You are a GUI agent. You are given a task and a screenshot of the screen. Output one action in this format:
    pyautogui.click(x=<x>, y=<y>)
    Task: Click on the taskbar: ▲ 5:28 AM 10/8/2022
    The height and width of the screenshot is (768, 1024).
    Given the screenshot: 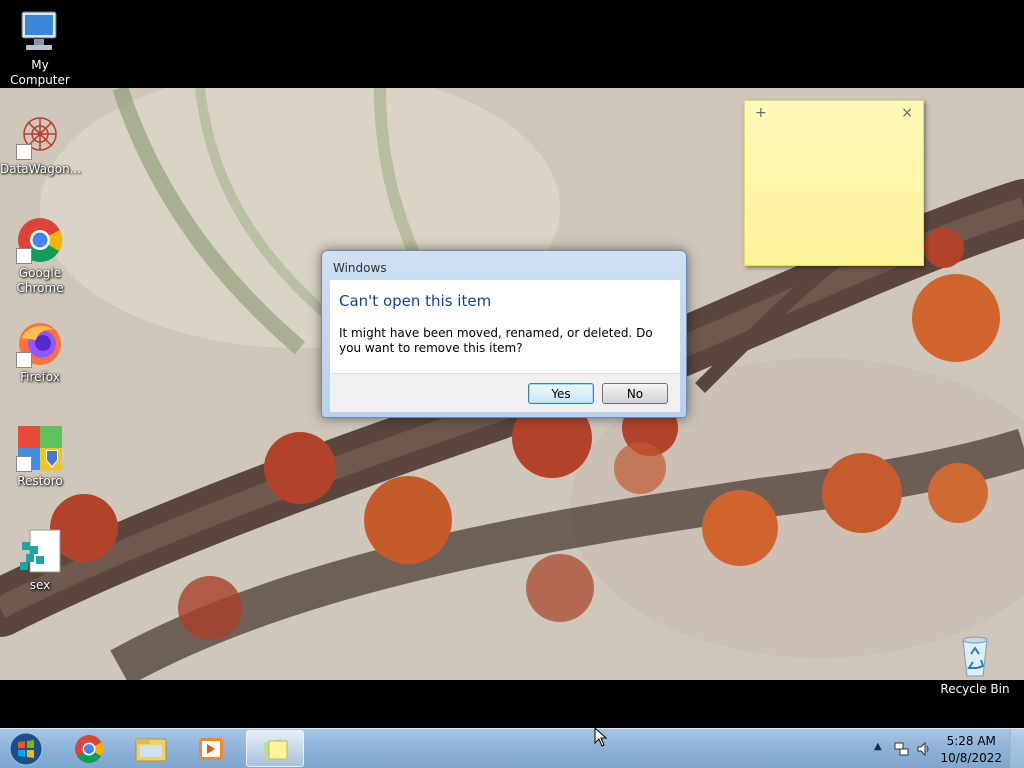 What is the action you would take?
    pyautogui.click(x=512, y=748)
    